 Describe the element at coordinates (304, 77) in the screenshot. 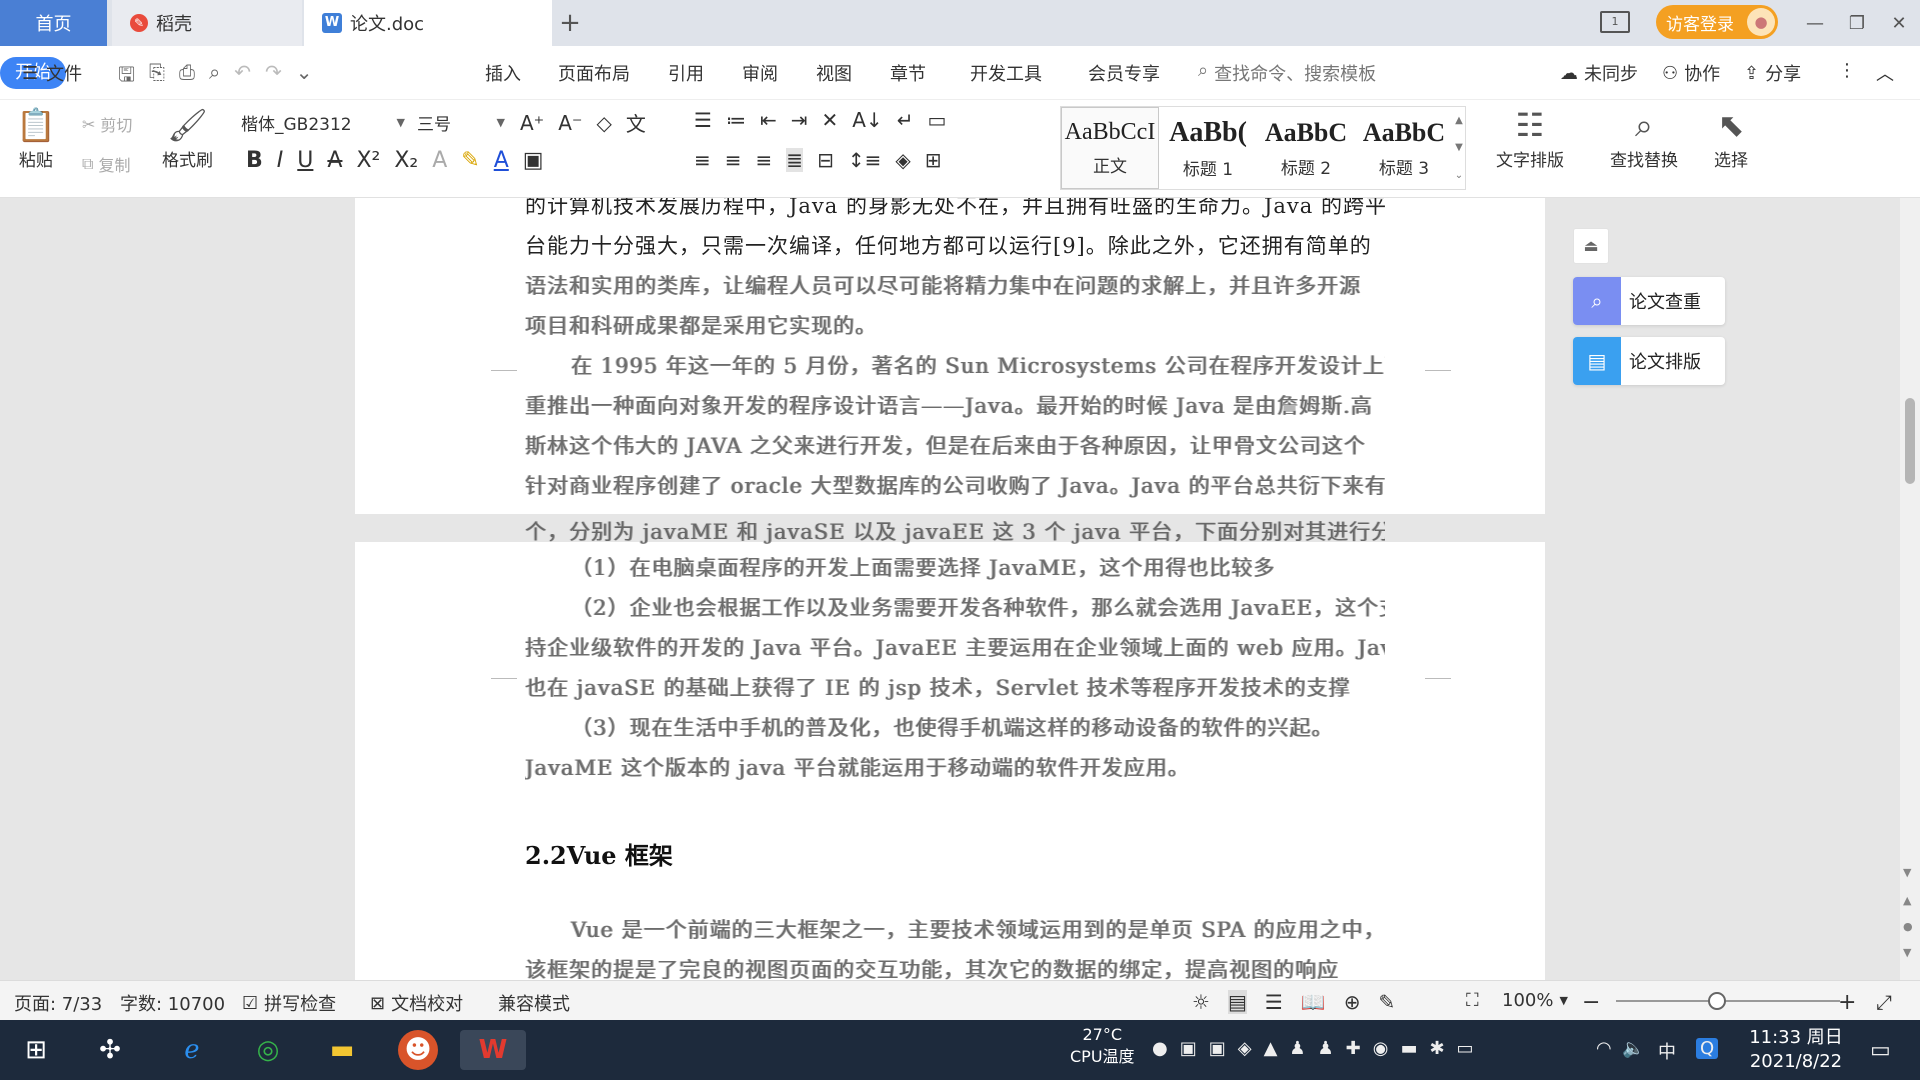

I see `customize-dropdown-icon: ⌄` at that location.